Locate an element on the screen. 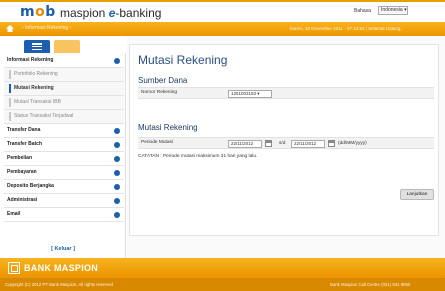 The image size is (445, 291). sidebar-item-label: Administrasi is located at coordinates (22, 200).